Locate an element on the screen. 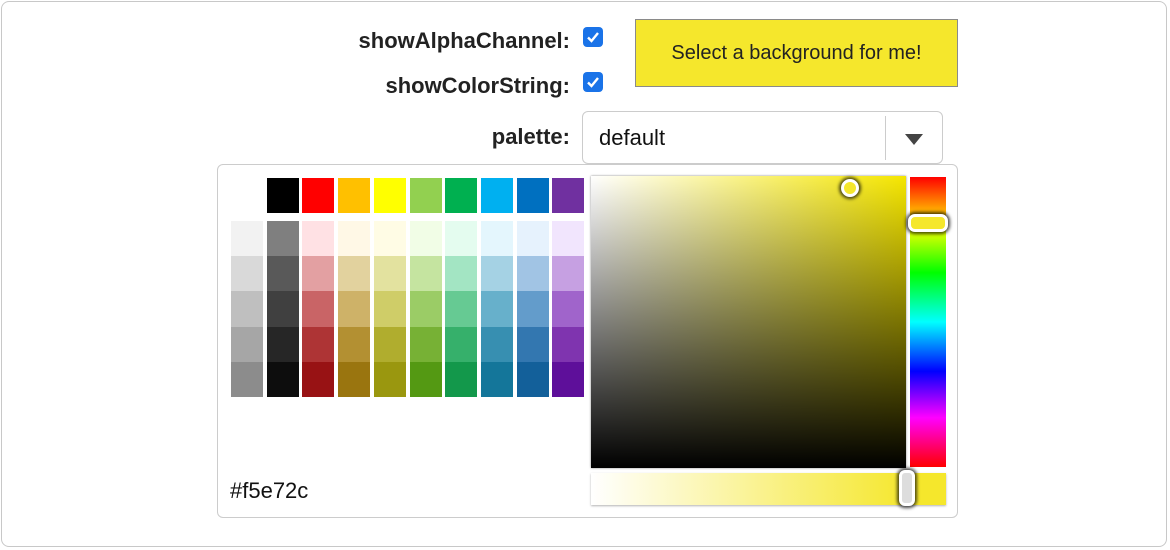 Image resolution: width=1170 pixels, height=550 pixels. color-string: #f5e72c is located at coordinates (269, 490).